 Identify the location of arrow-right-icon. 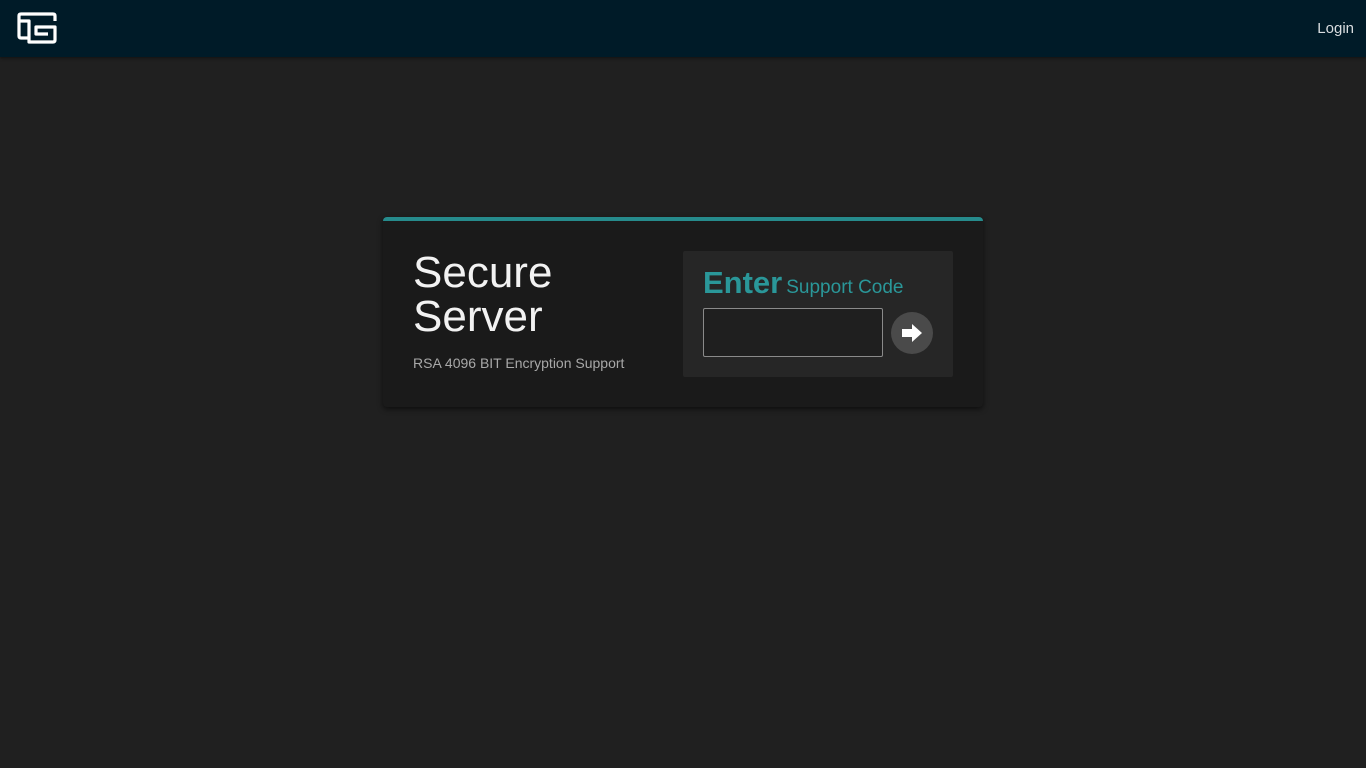
(912, 333).